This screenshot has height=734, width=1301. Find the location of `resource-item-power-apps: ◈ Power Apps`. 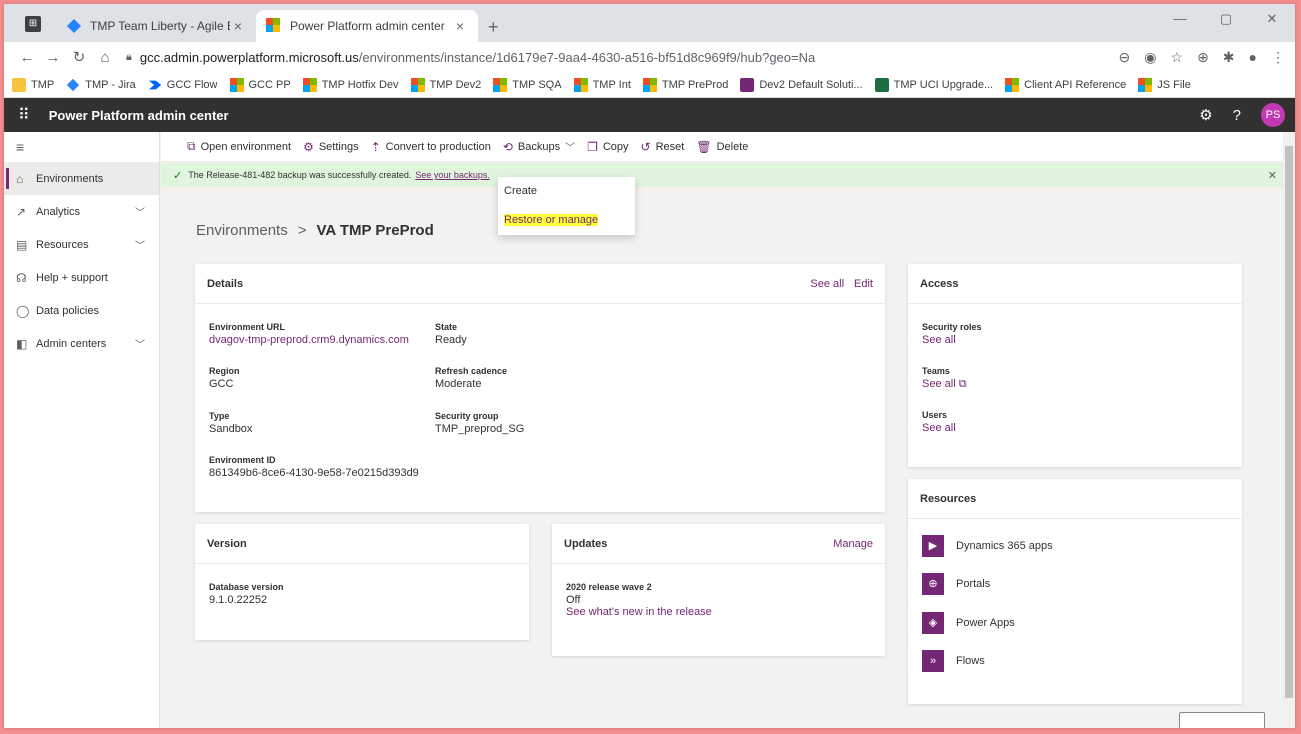

resource-item-power-apps: ◈ Power Apps is located at coordinates (968, 623).